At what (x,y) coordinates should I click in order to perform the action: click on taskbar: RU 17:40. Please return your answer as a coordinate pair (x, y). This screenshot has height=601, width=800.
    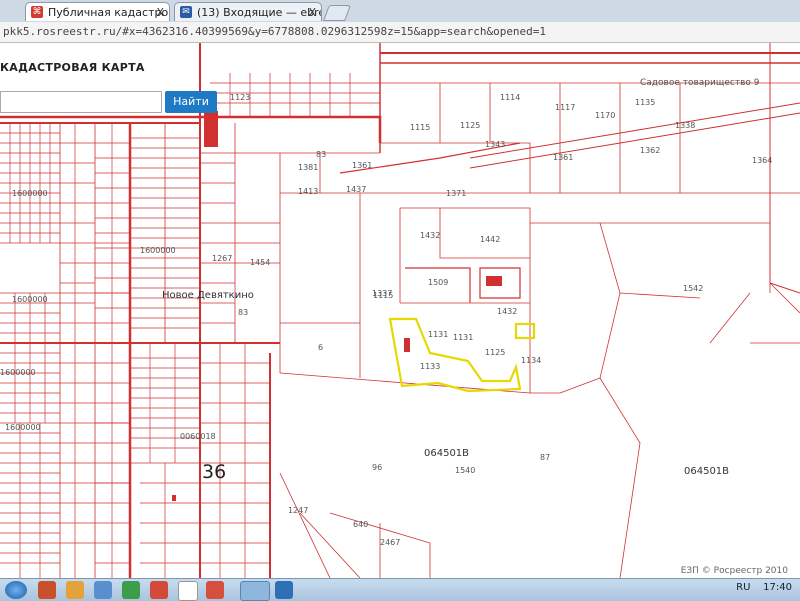
    Looking at the image, I should click on (400, 589).